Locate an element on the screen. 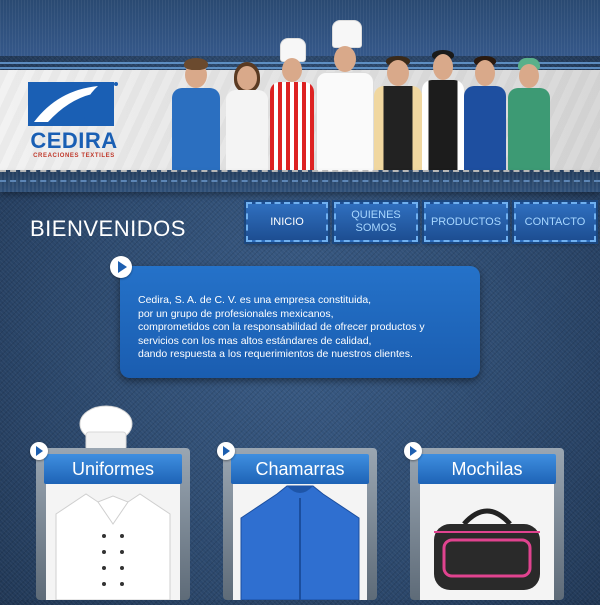 The width and height of the screenshot is (600, 605). page-title: BIENVENIDOS is located at coordinates (108, 228).